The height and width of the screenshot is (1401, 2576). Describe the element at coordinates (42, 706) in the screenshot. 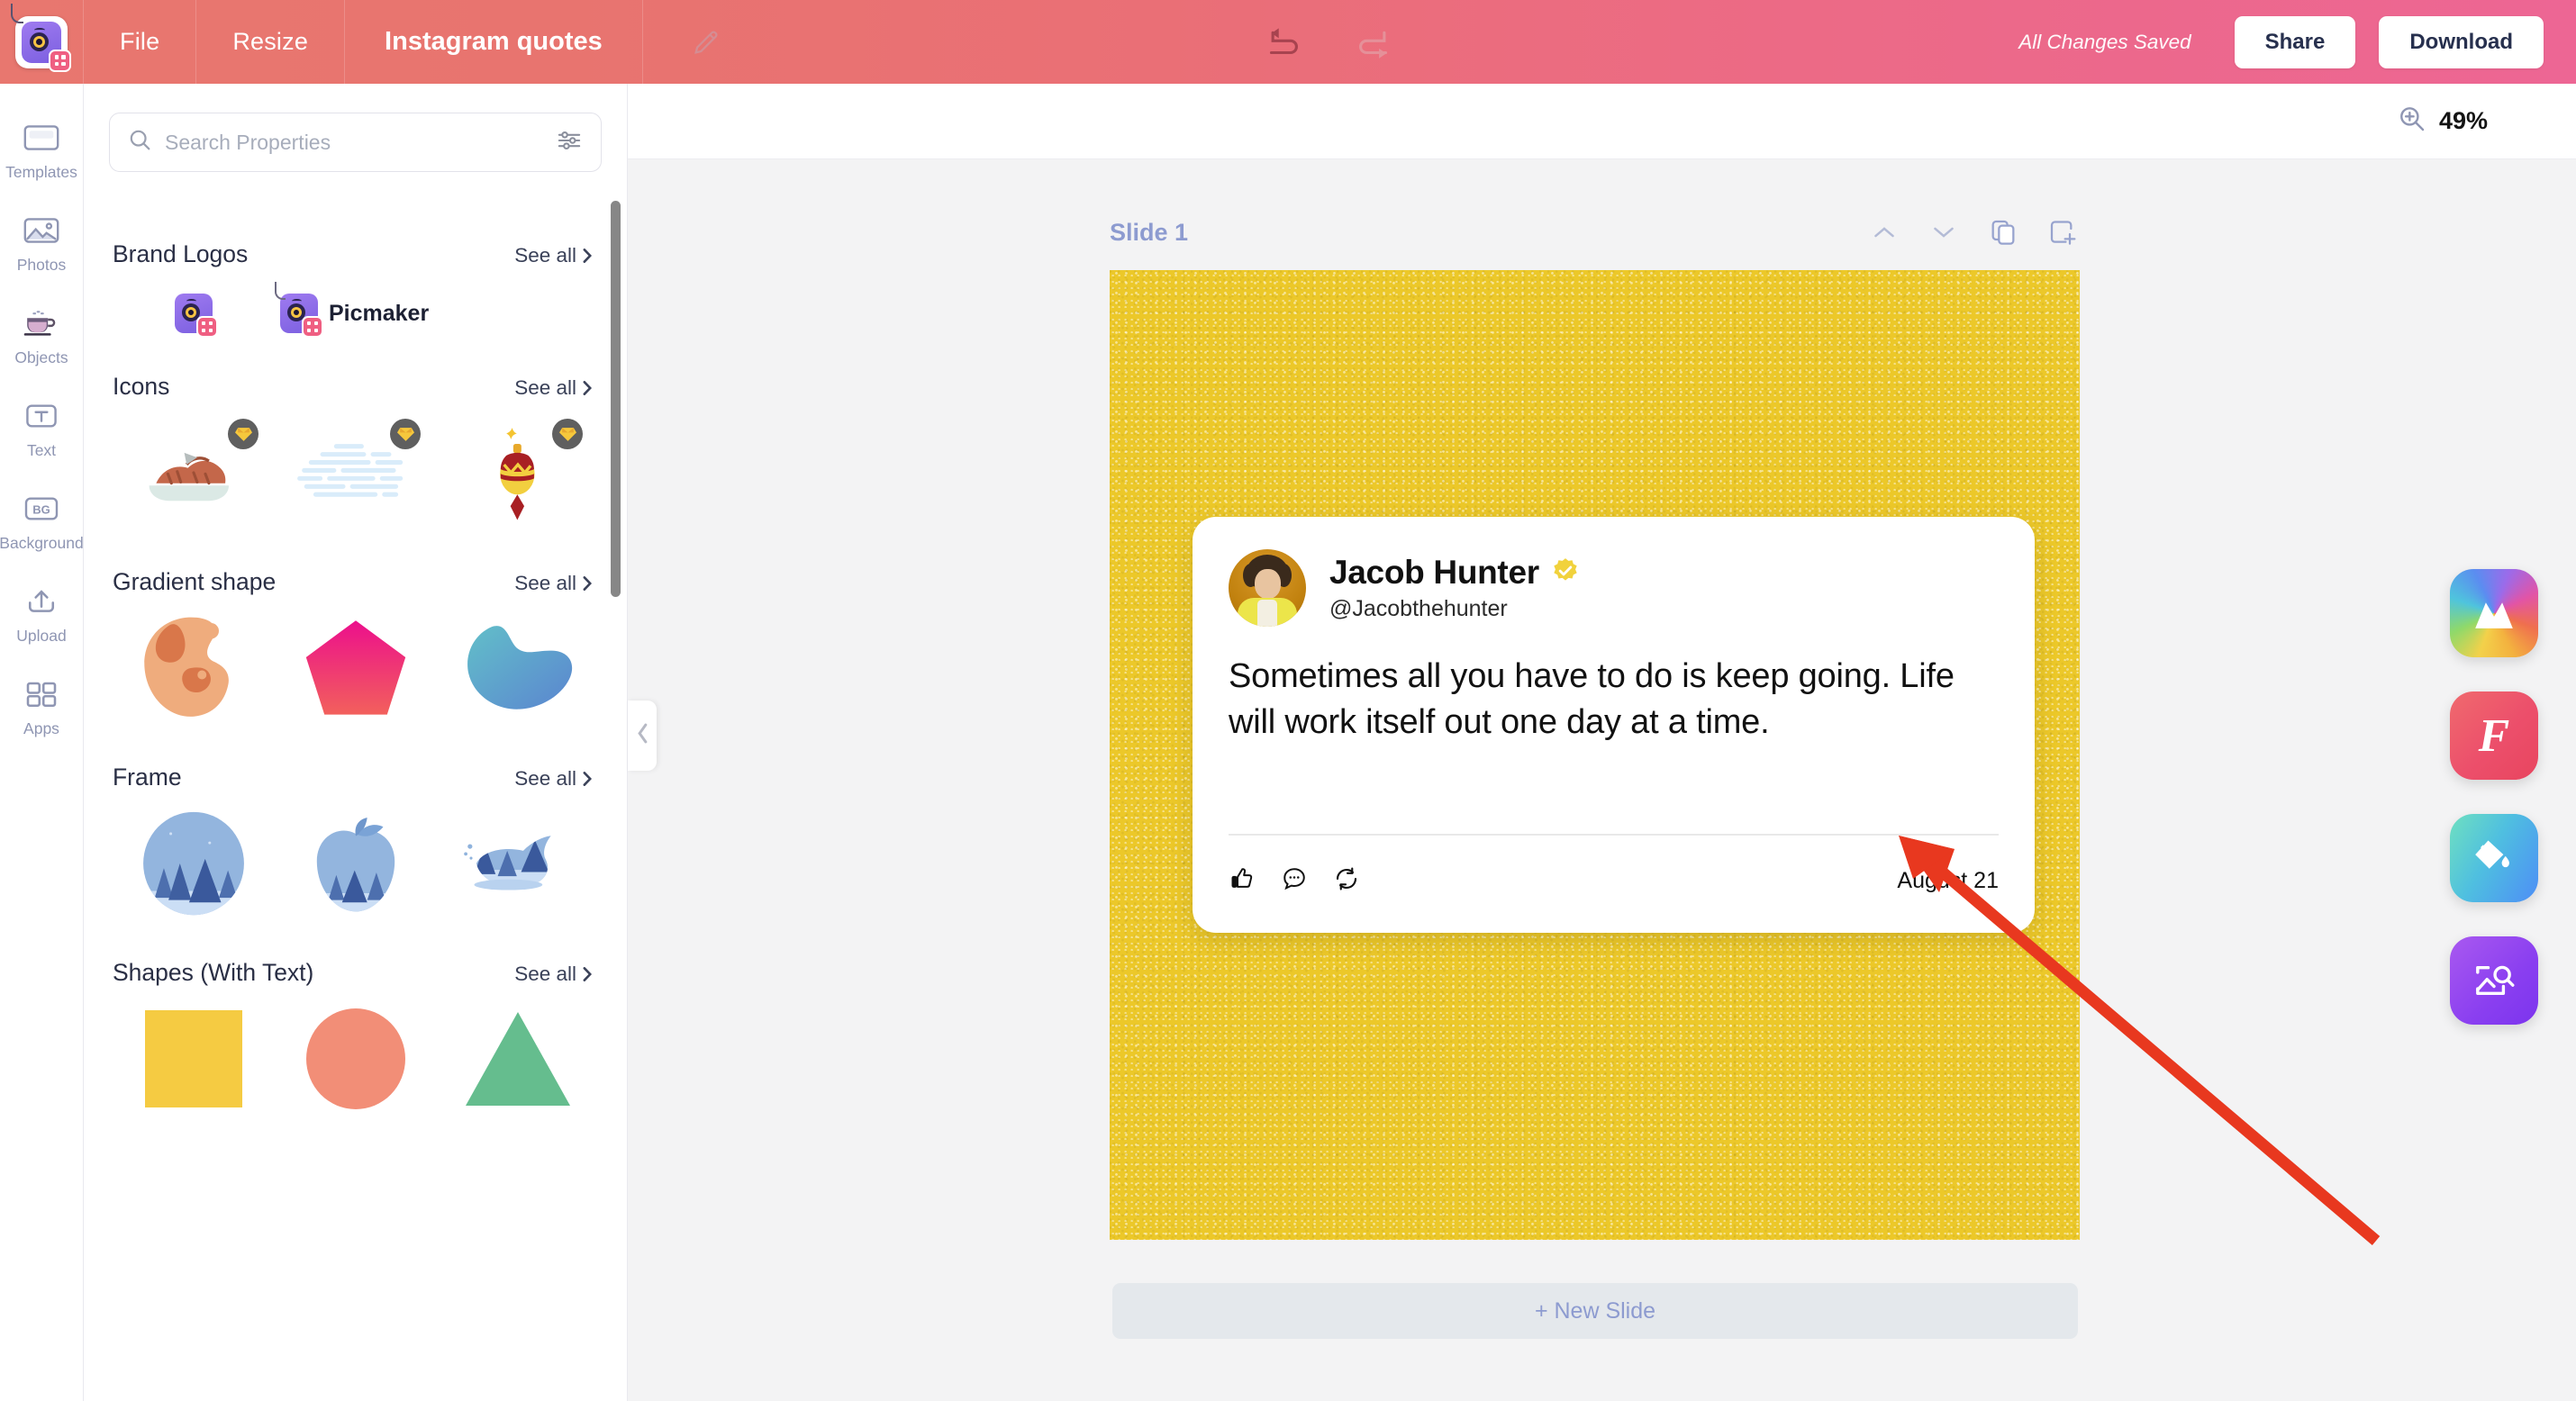

I see `sidebar-item-apps: Apps` at that location.